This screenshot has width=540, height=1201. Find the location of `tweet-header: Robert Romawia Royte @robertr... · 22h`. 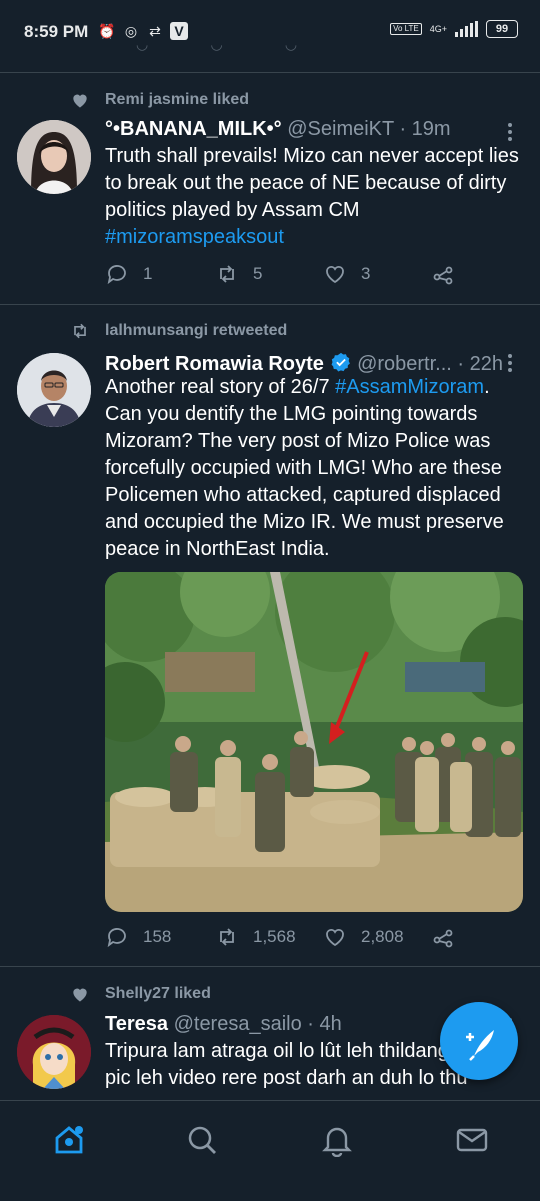

tweet-header: Robert Romawia Royte @robertr... · 22h is located at coordinates (304, 363).